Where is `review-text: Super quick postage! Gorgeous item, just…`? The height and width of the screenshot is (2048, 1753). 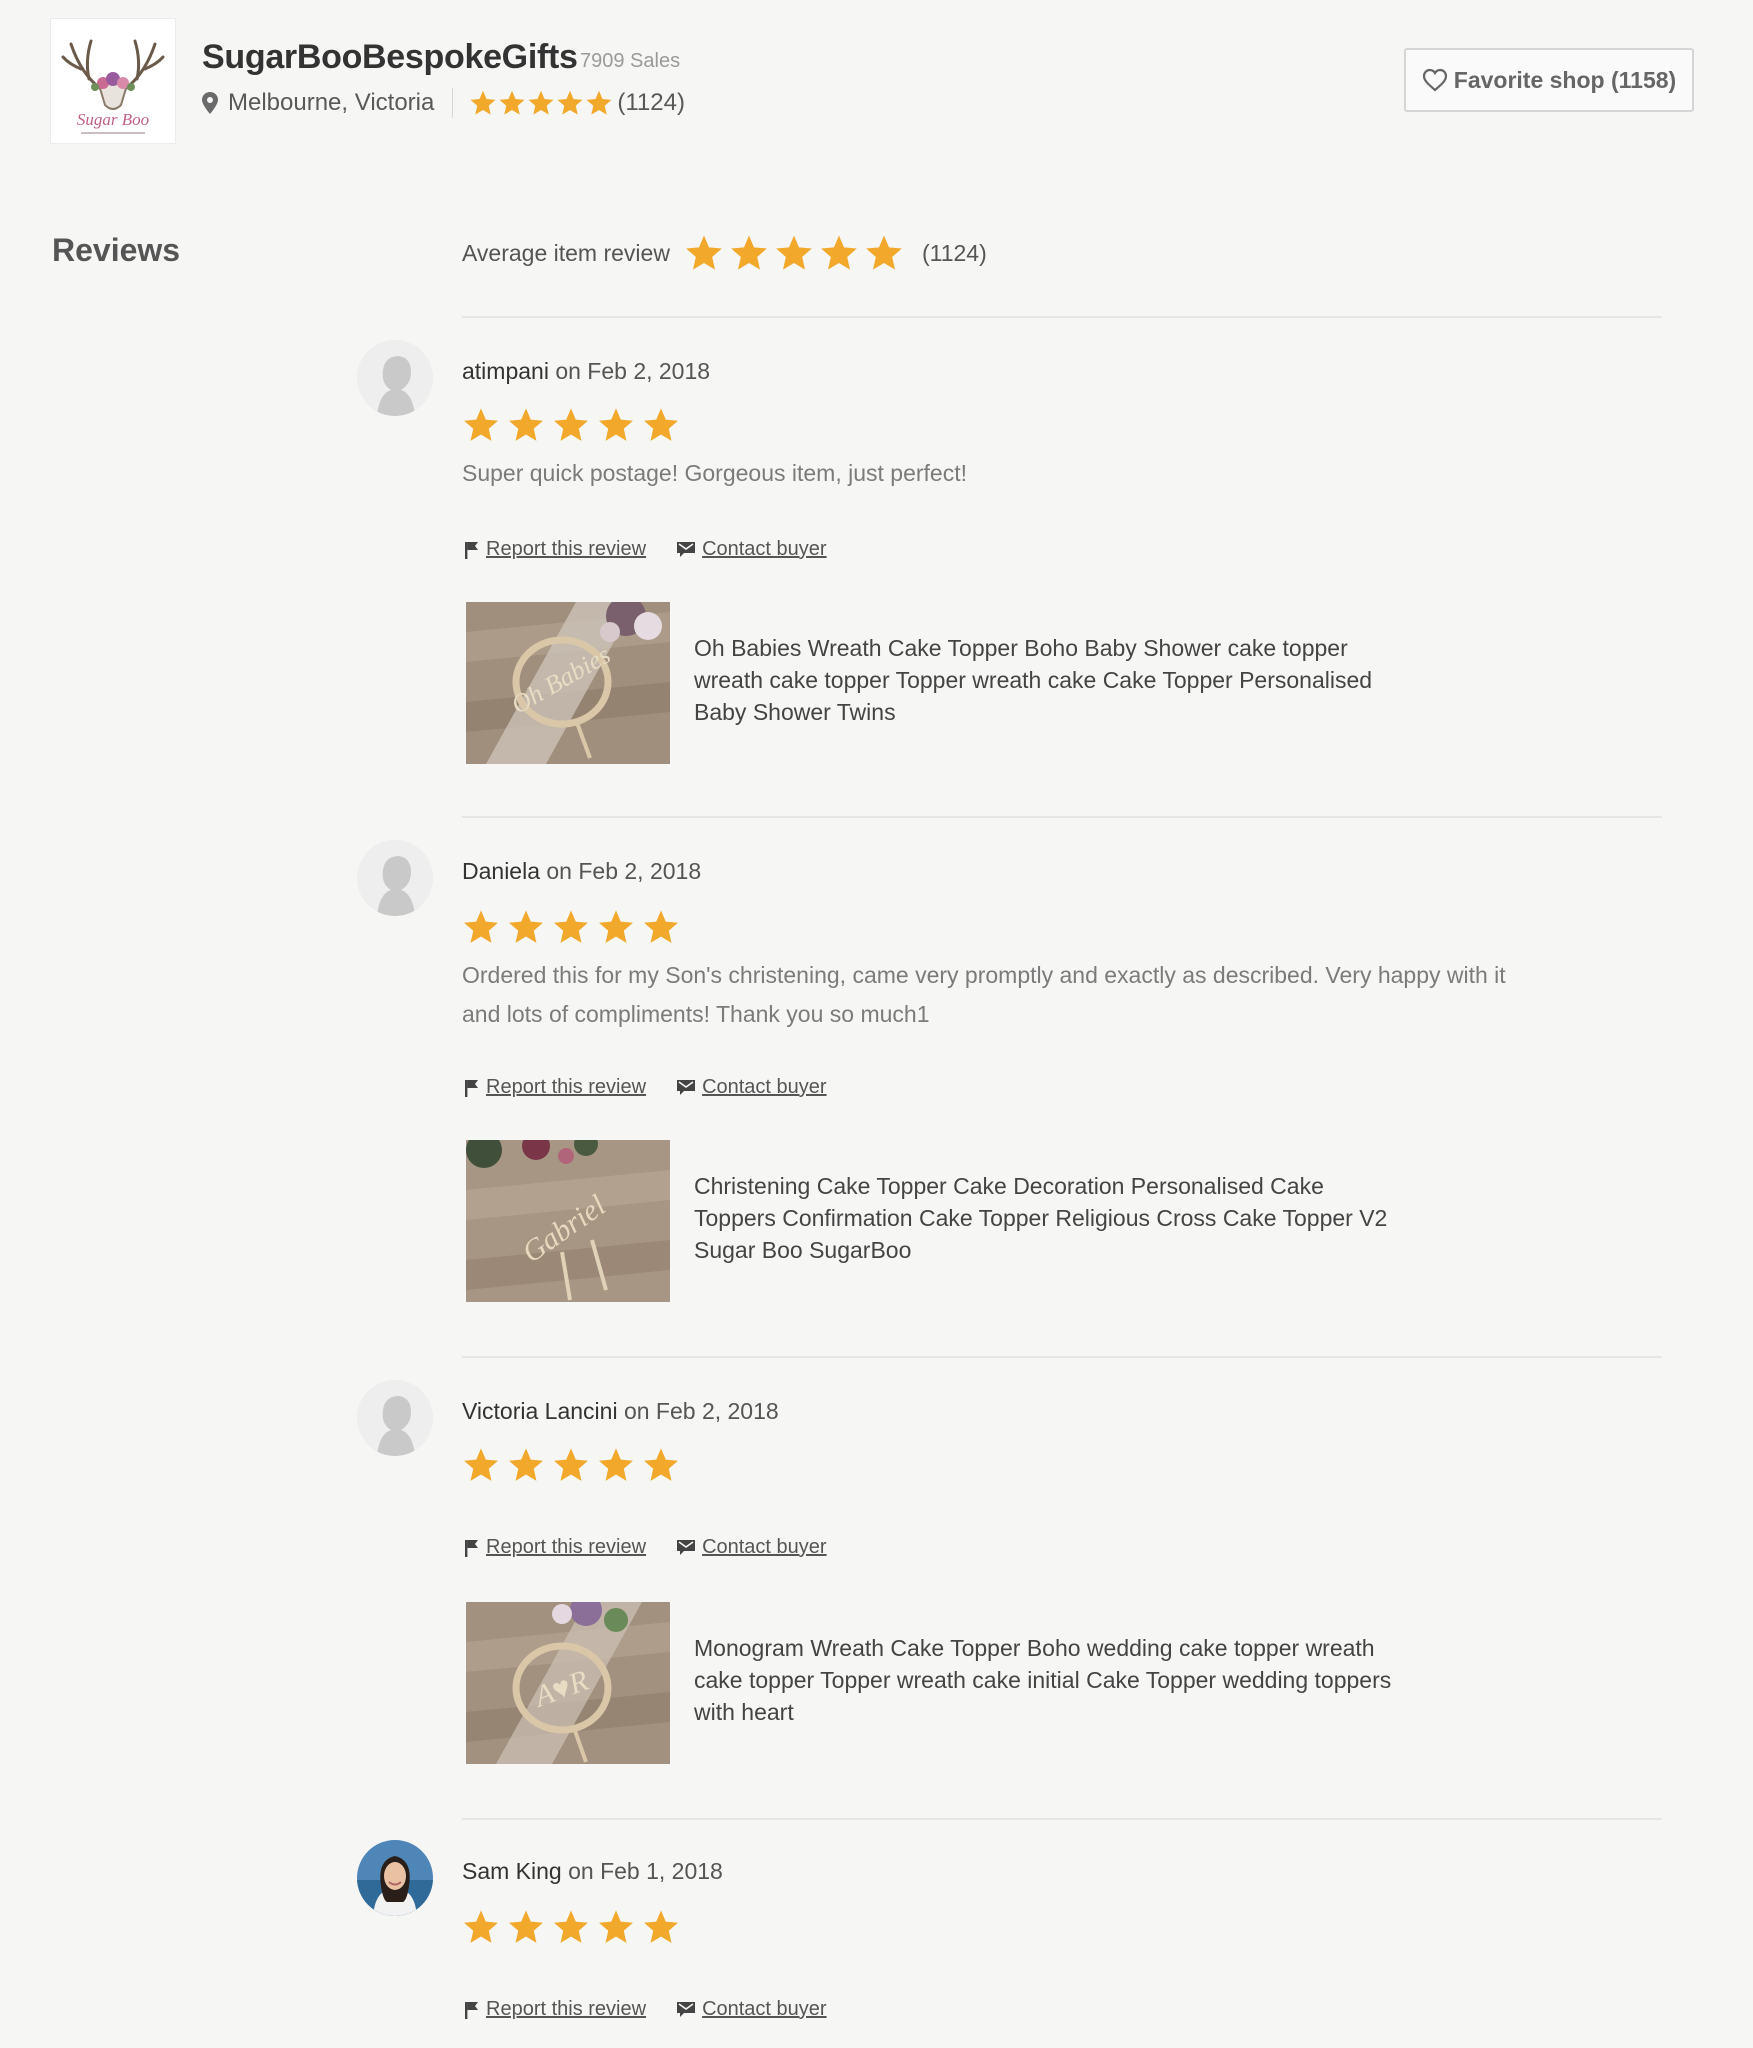
review-text: Super quick postage! Gorgeous item, just… is located at coordinates (714, 473).